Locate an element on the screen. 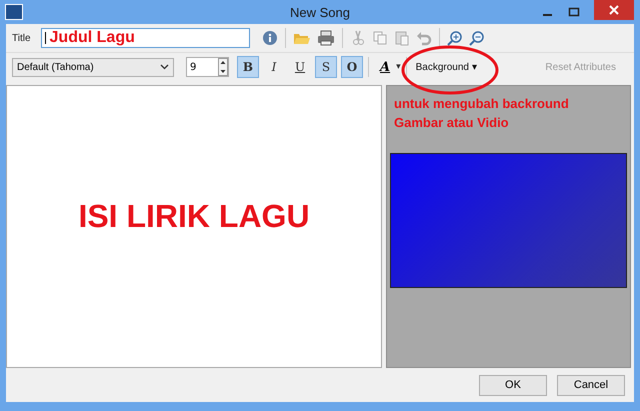  close-button is located at coordinates (614, 10).